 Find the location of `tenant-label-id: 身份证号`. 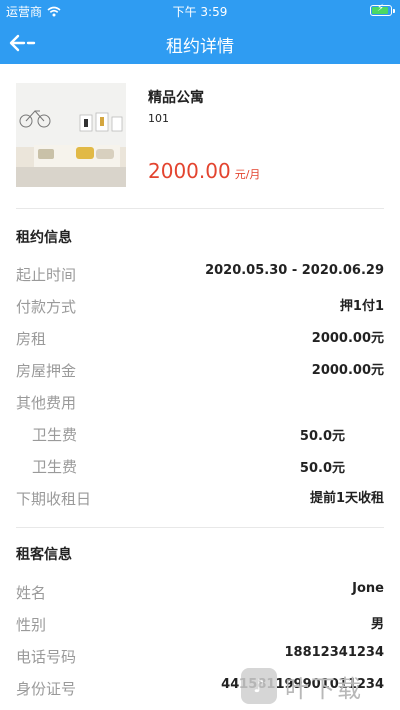

tenant-label-id: 身份证号 is located at coordinates (46, 689).